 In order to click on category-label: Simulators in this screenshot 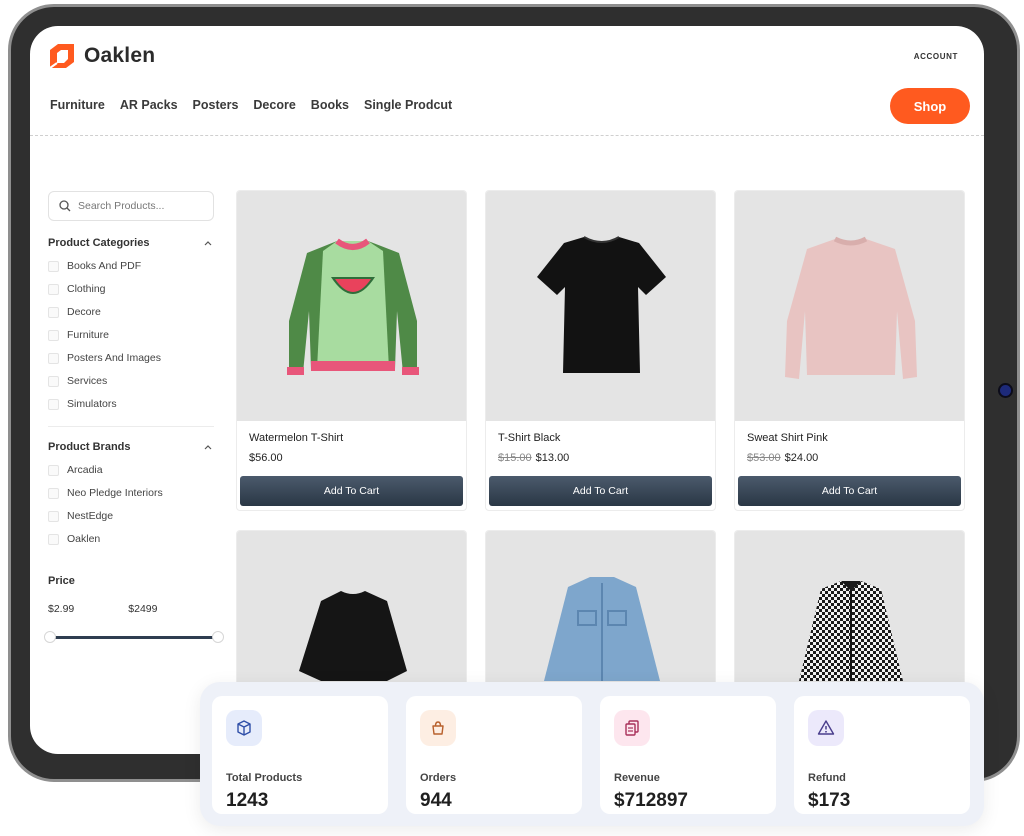, I will do `click(92, 404)`.